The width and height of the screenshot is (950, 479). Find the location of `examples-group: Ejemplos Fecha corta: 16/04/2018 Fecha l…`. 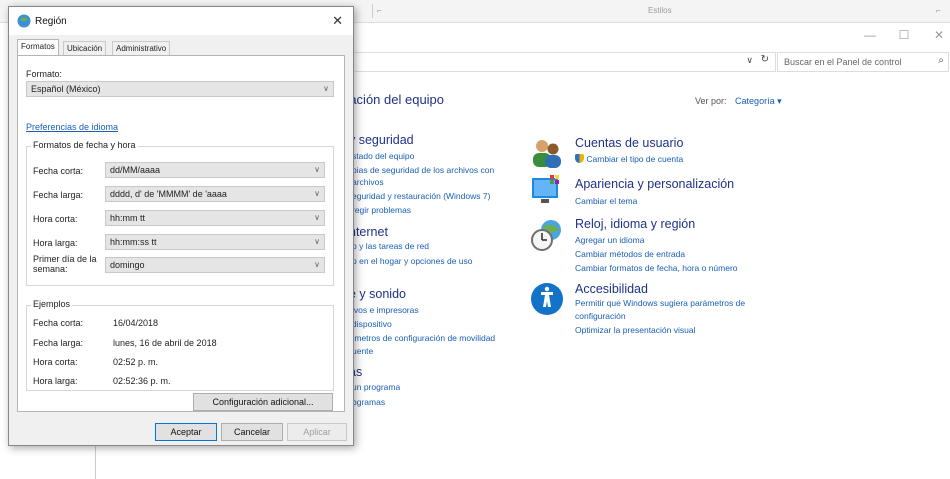

examples-group: Ejemplos Fecha corta: 16/04/2018 Fecha l… is located at coordinates (180, 345).